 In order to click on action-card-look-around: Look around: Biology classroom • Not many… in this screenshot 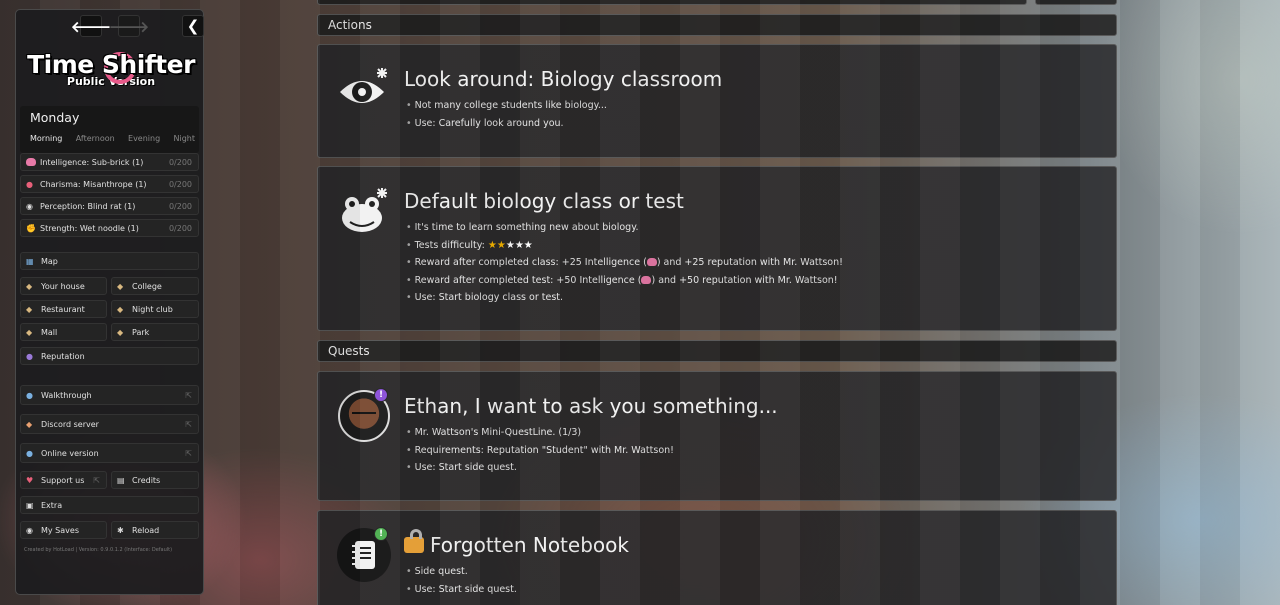, I will do `click(717, 101)`.